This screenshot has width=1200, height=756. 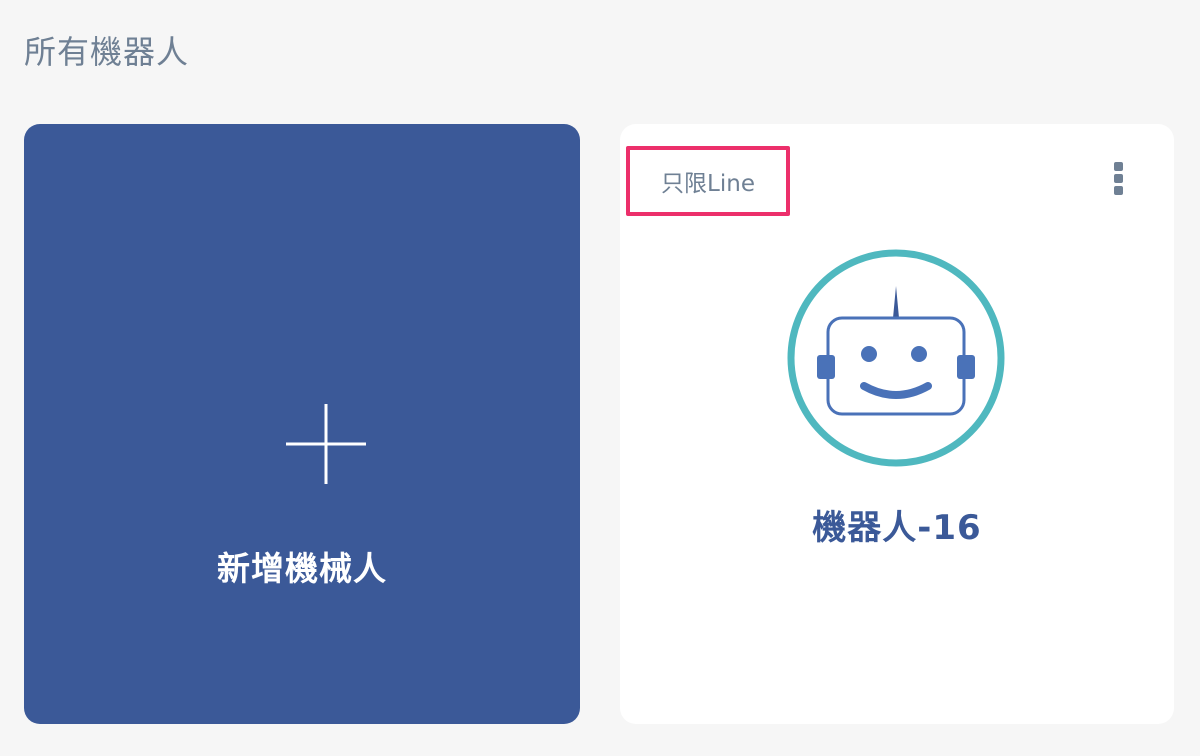 I want to click on more-vertical-icon, so click(x=1118, y=182).